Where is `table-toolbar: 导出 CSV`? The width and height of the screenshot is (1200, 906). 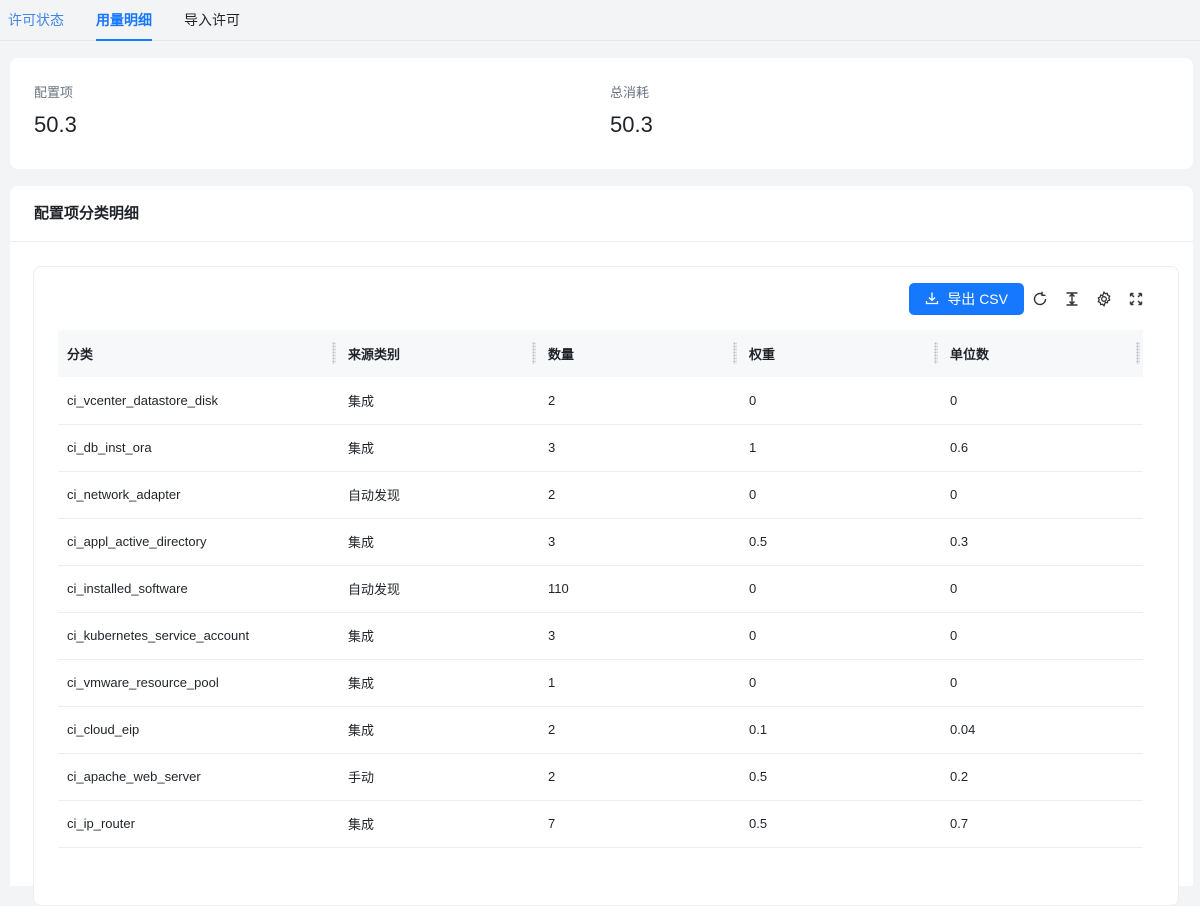
table-toolbar: 导出 CSV is located at coordinates (1030, 299).